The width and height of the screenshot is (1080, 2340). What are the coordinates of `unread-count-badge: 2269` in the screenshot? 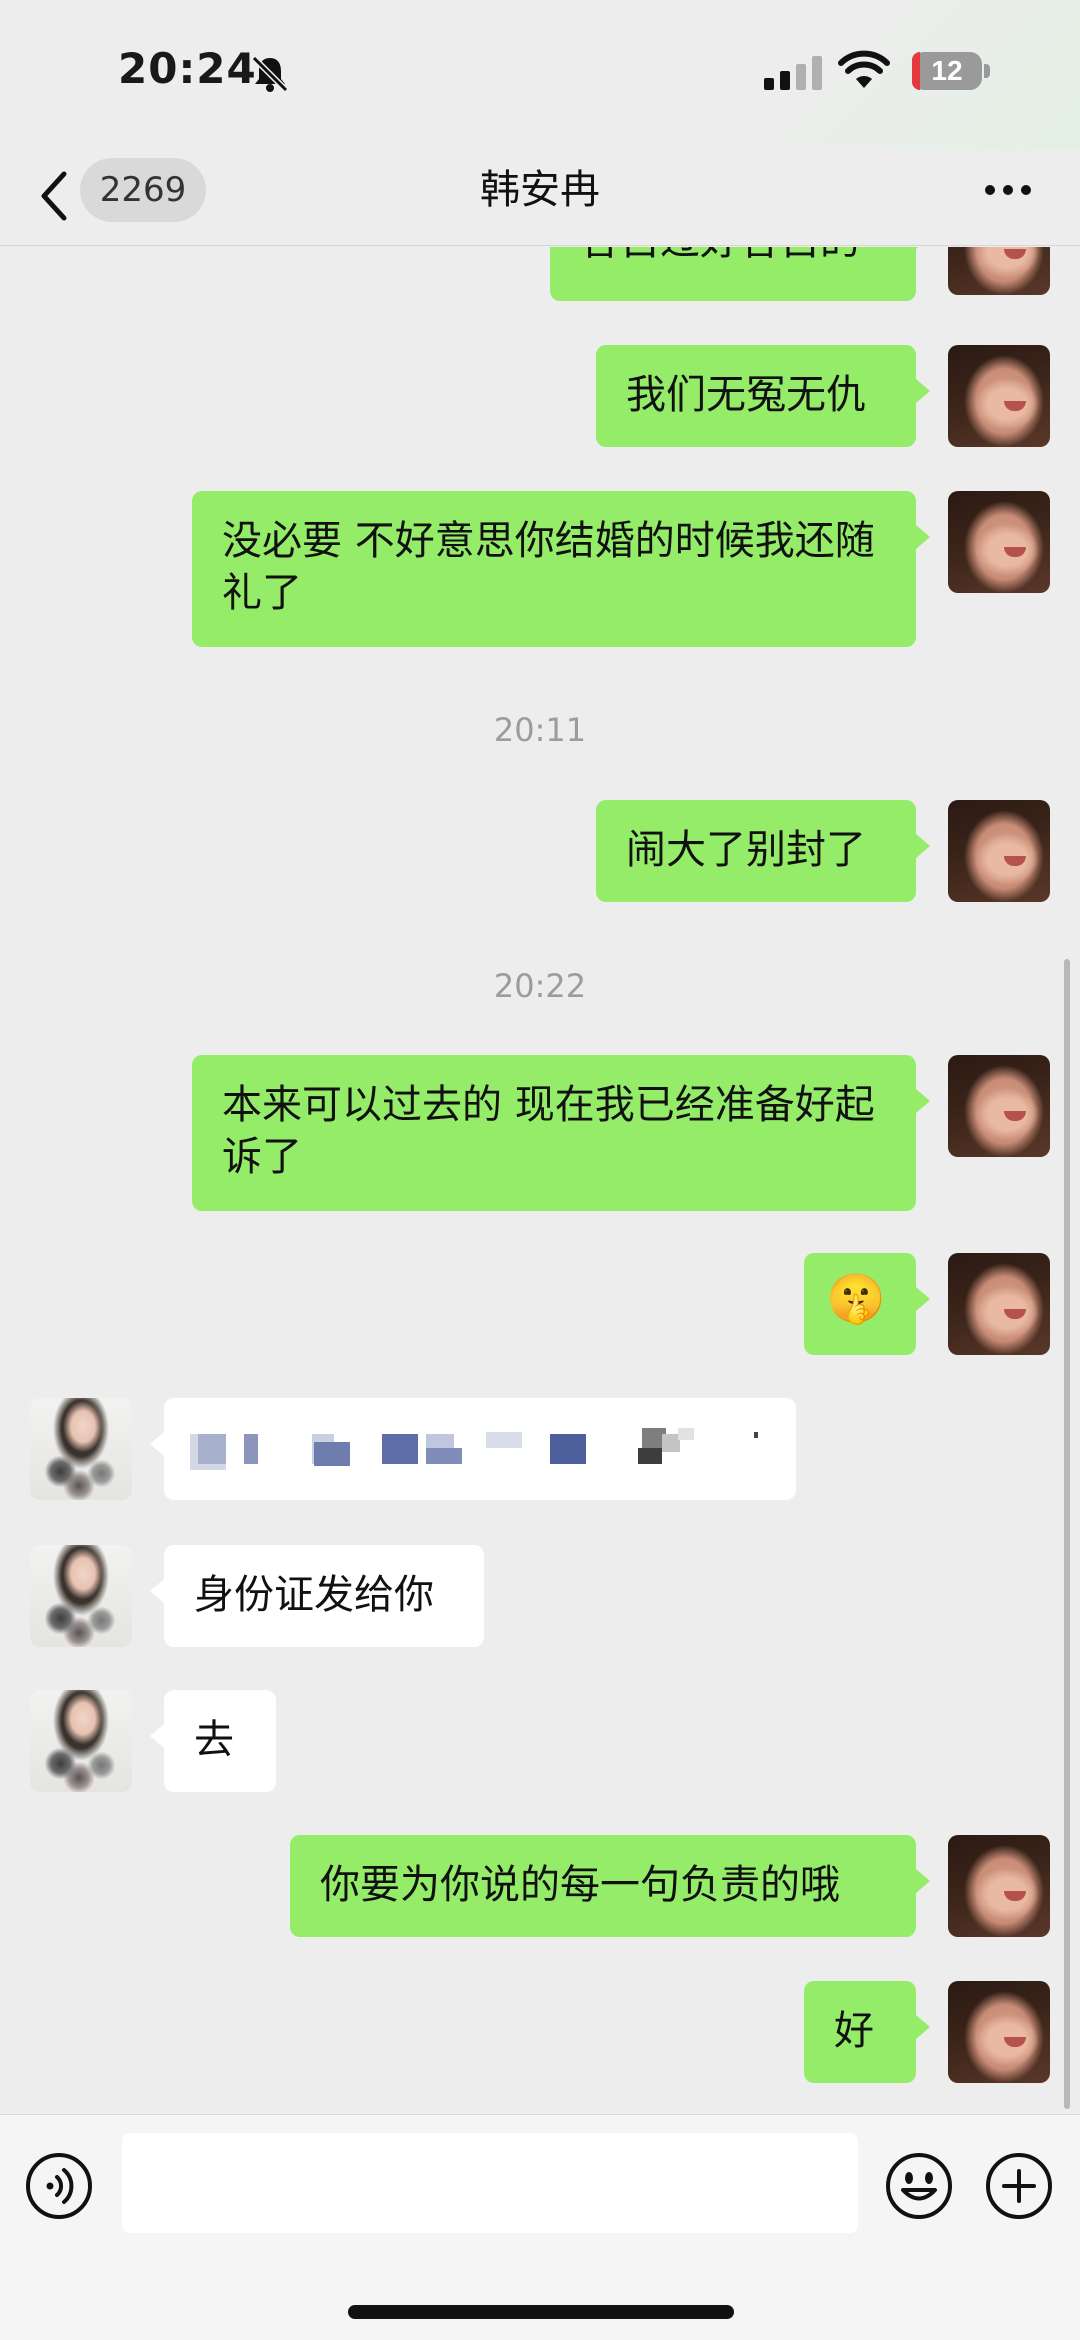 It's located at (143, 190).